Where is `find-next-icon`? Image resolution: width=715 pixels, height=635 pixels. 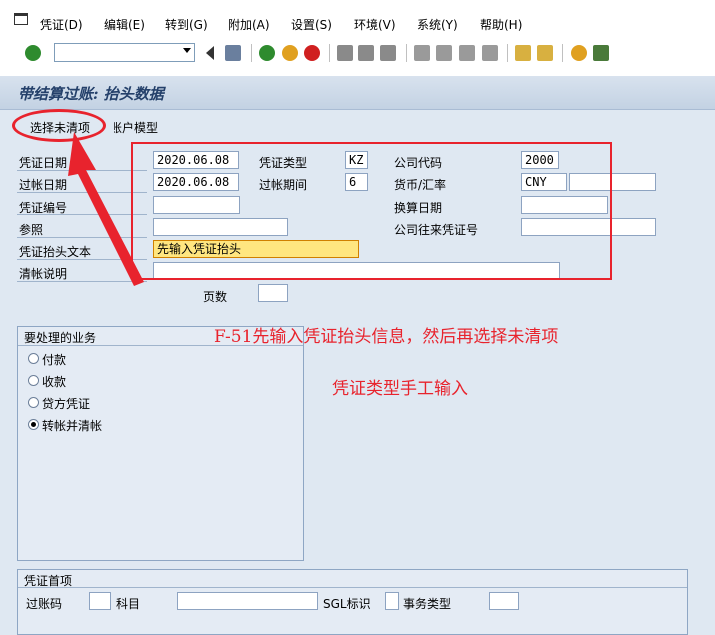 find-next-icon is located at coordinates (388, 53).